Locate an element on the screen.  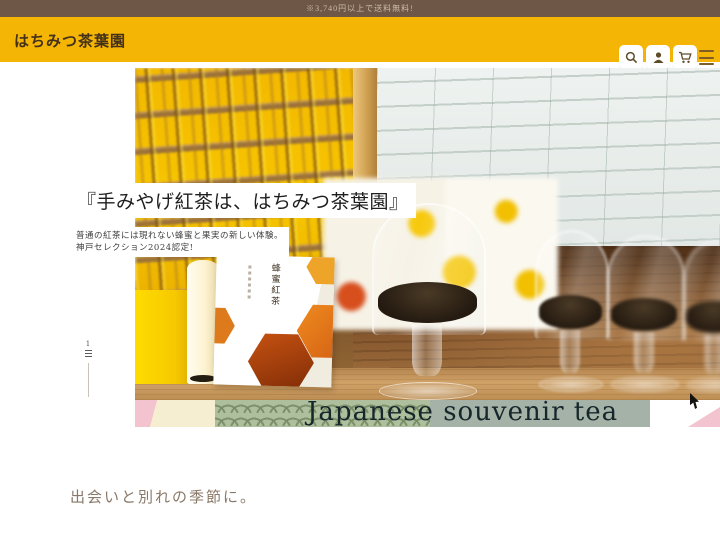
search-button is located at coordinates (631, 57).